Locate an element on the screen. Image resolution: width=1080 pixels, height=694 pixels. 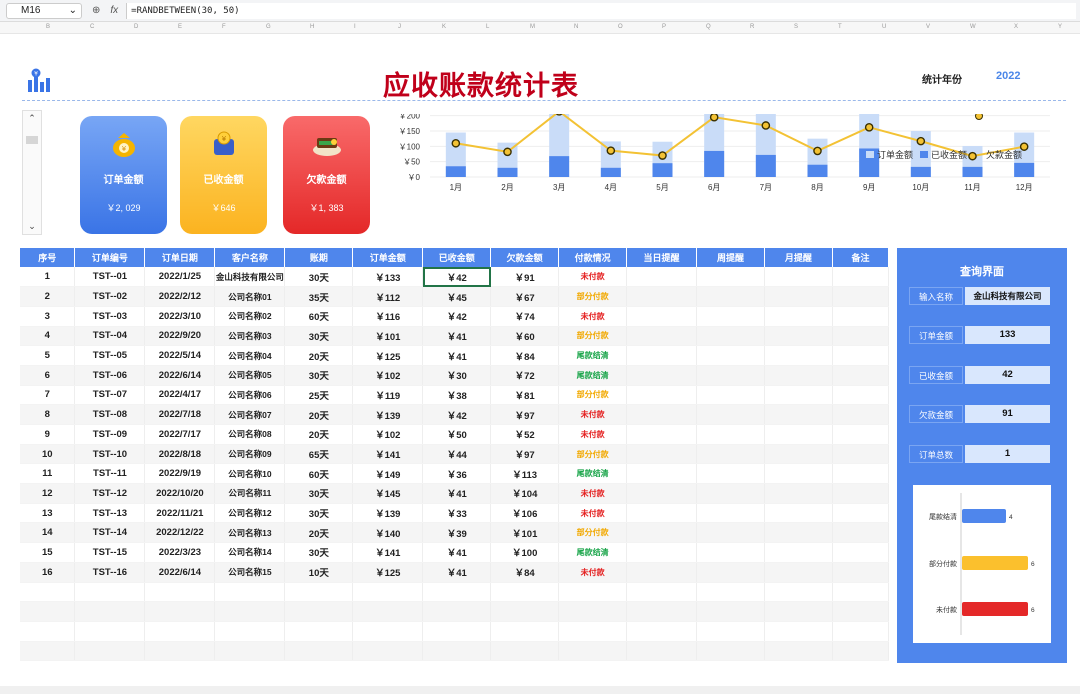
table-cell: ￥67 is located at coordinates (525, 296).